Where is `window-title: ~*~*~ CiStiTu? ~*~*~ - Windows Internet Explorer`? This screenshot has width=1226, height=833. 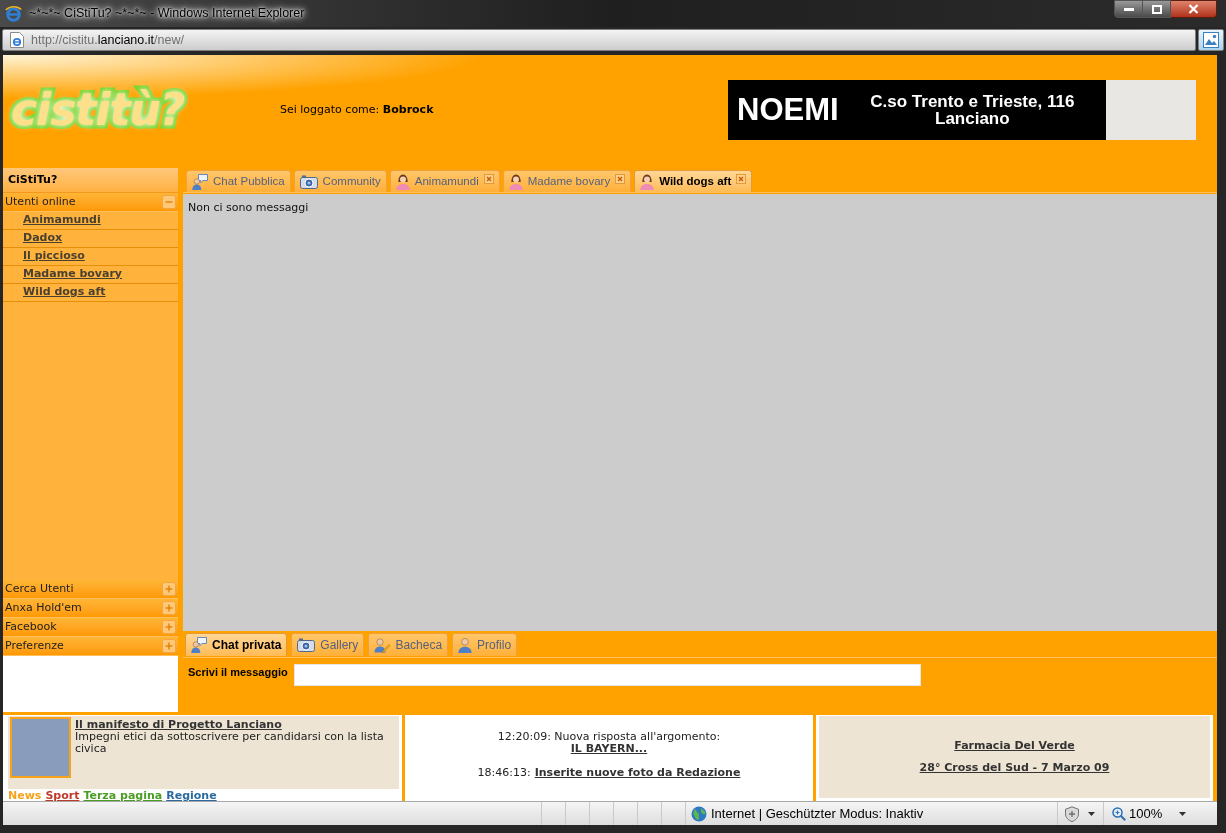
window-title: ~*~*~ CiStiTu? ~*~*~ - Windows Internet Explorer is located at coordinates (167, 13).